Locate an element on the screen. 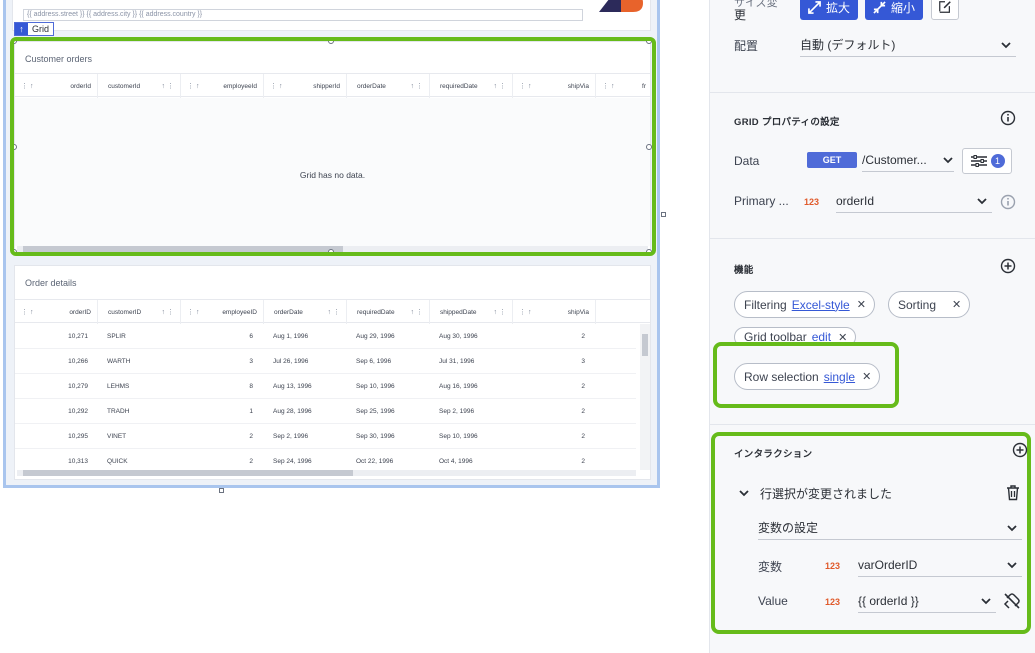 Image resolution: width=1035 pixels, height=653 pixels. table-cell: Aug 1, 1996 is located at coordinates (291, 336).